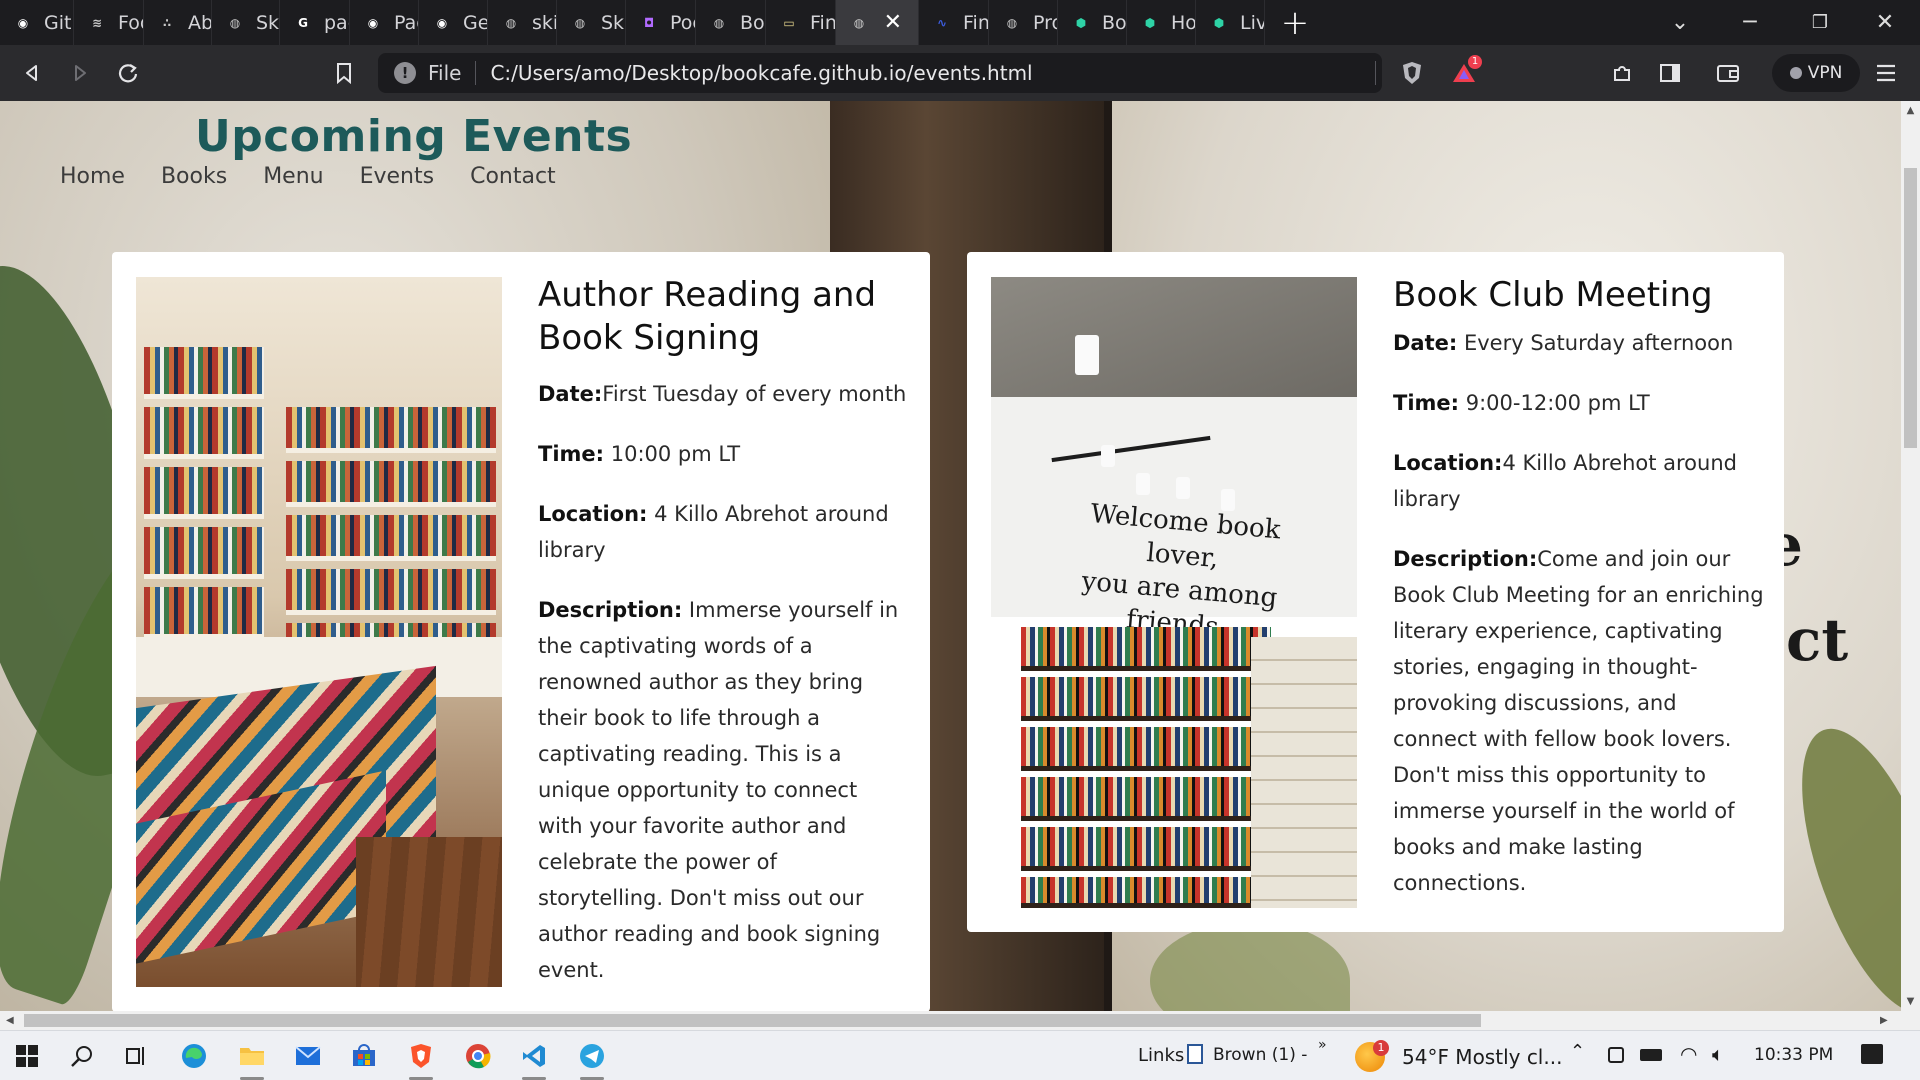 Image resolution: width=1920 pixels, height=1080 pixels. I want to click on horizontal-scrollbar: ◀ ▶, so click(950, 1020).